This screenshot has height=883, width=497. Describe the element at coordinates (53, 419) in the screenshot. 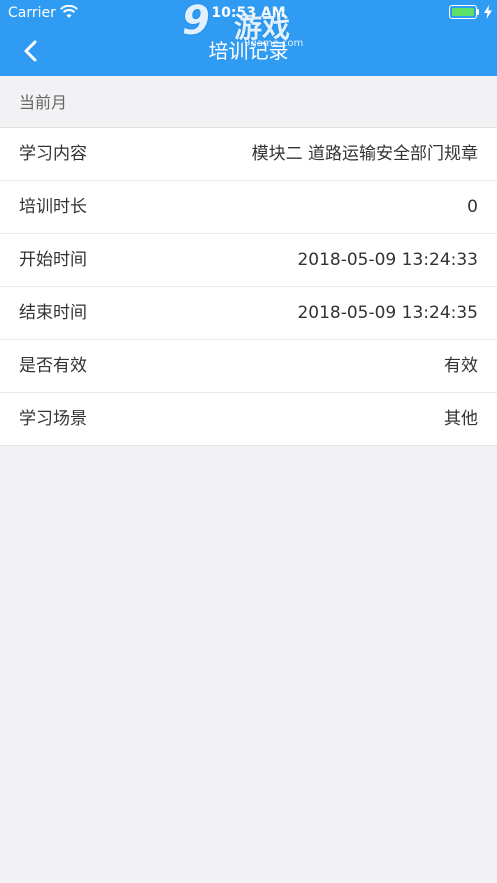

I see `row-label: 学习场景` at that location.